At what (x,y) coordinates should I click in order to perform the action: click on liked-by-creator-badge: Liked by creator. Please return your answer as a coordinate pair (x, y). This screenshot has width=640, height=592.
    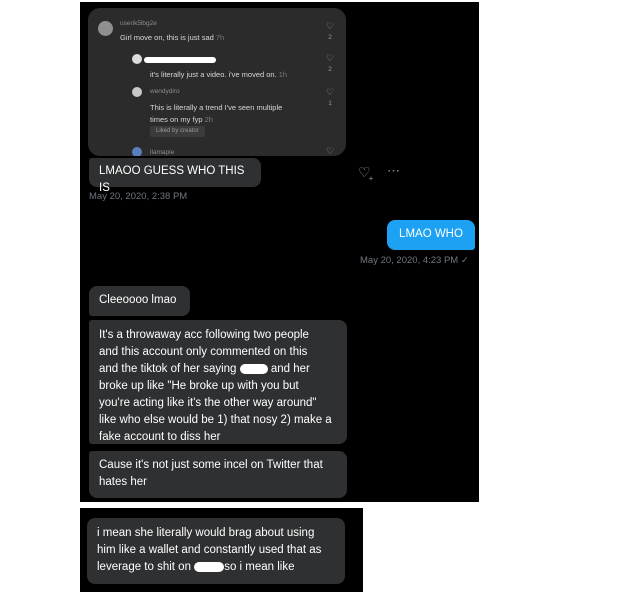
    Looking at the image, I should click on (177, 131).